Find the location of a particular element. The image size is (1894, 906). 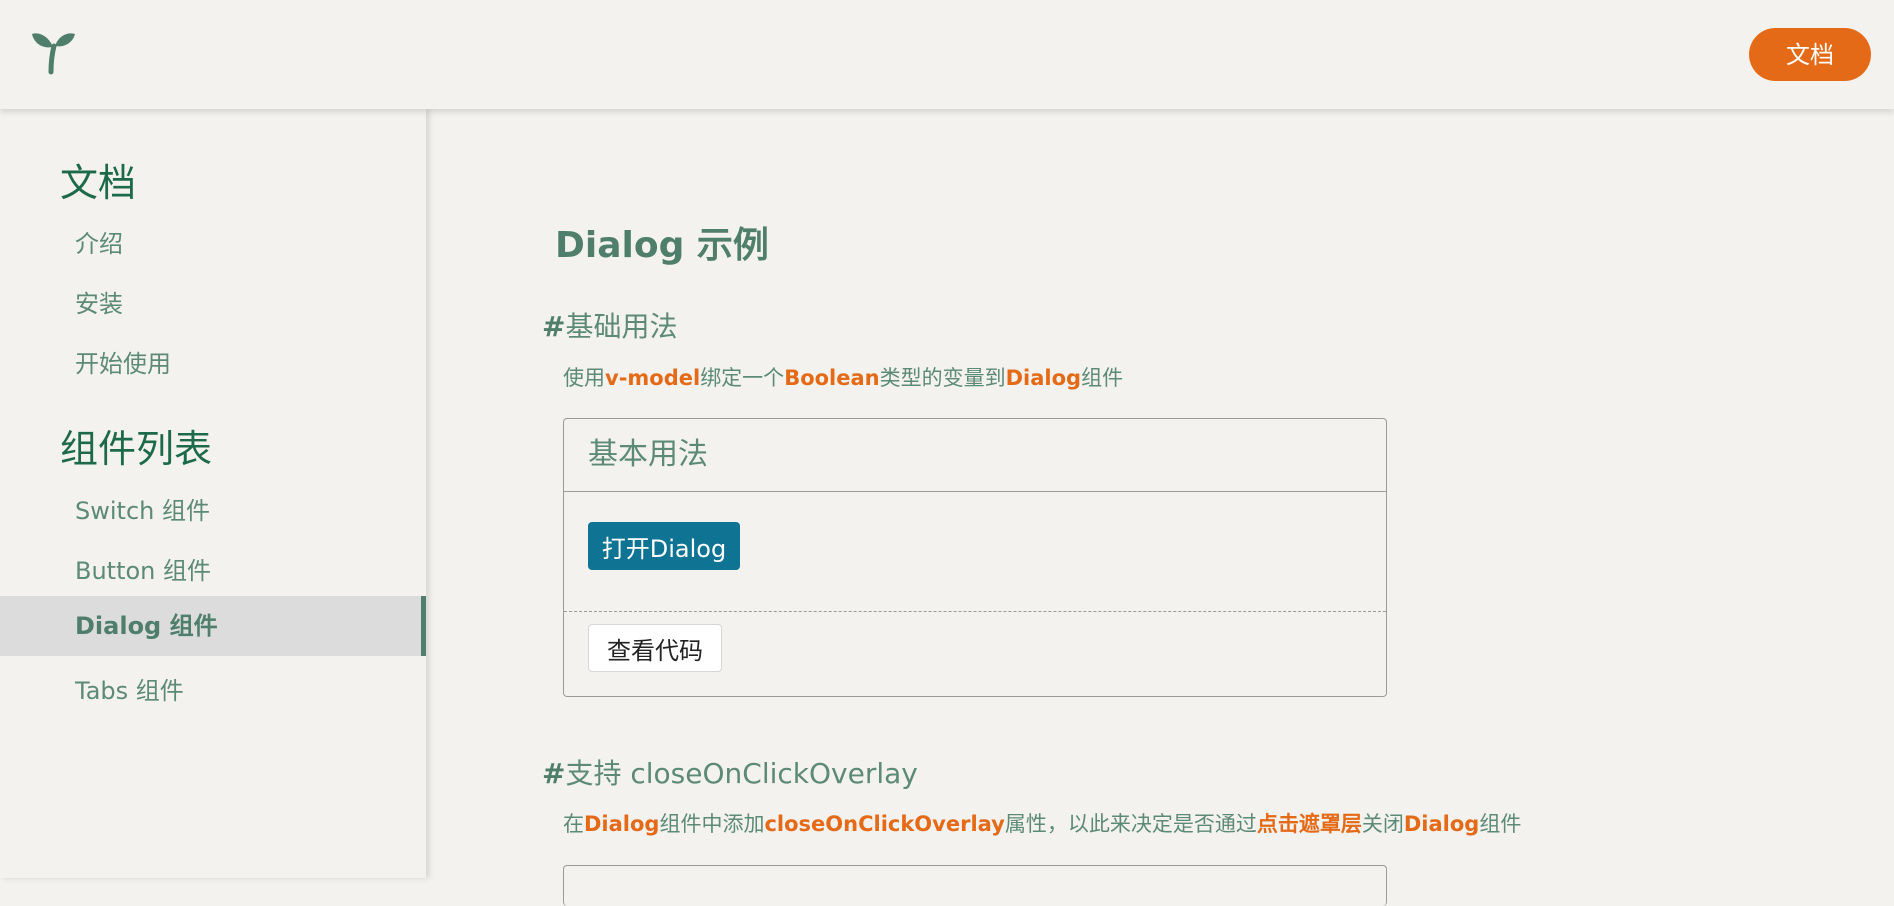

desc-highlight: closeOnClickOverlay is located at coordinates (884, 824).